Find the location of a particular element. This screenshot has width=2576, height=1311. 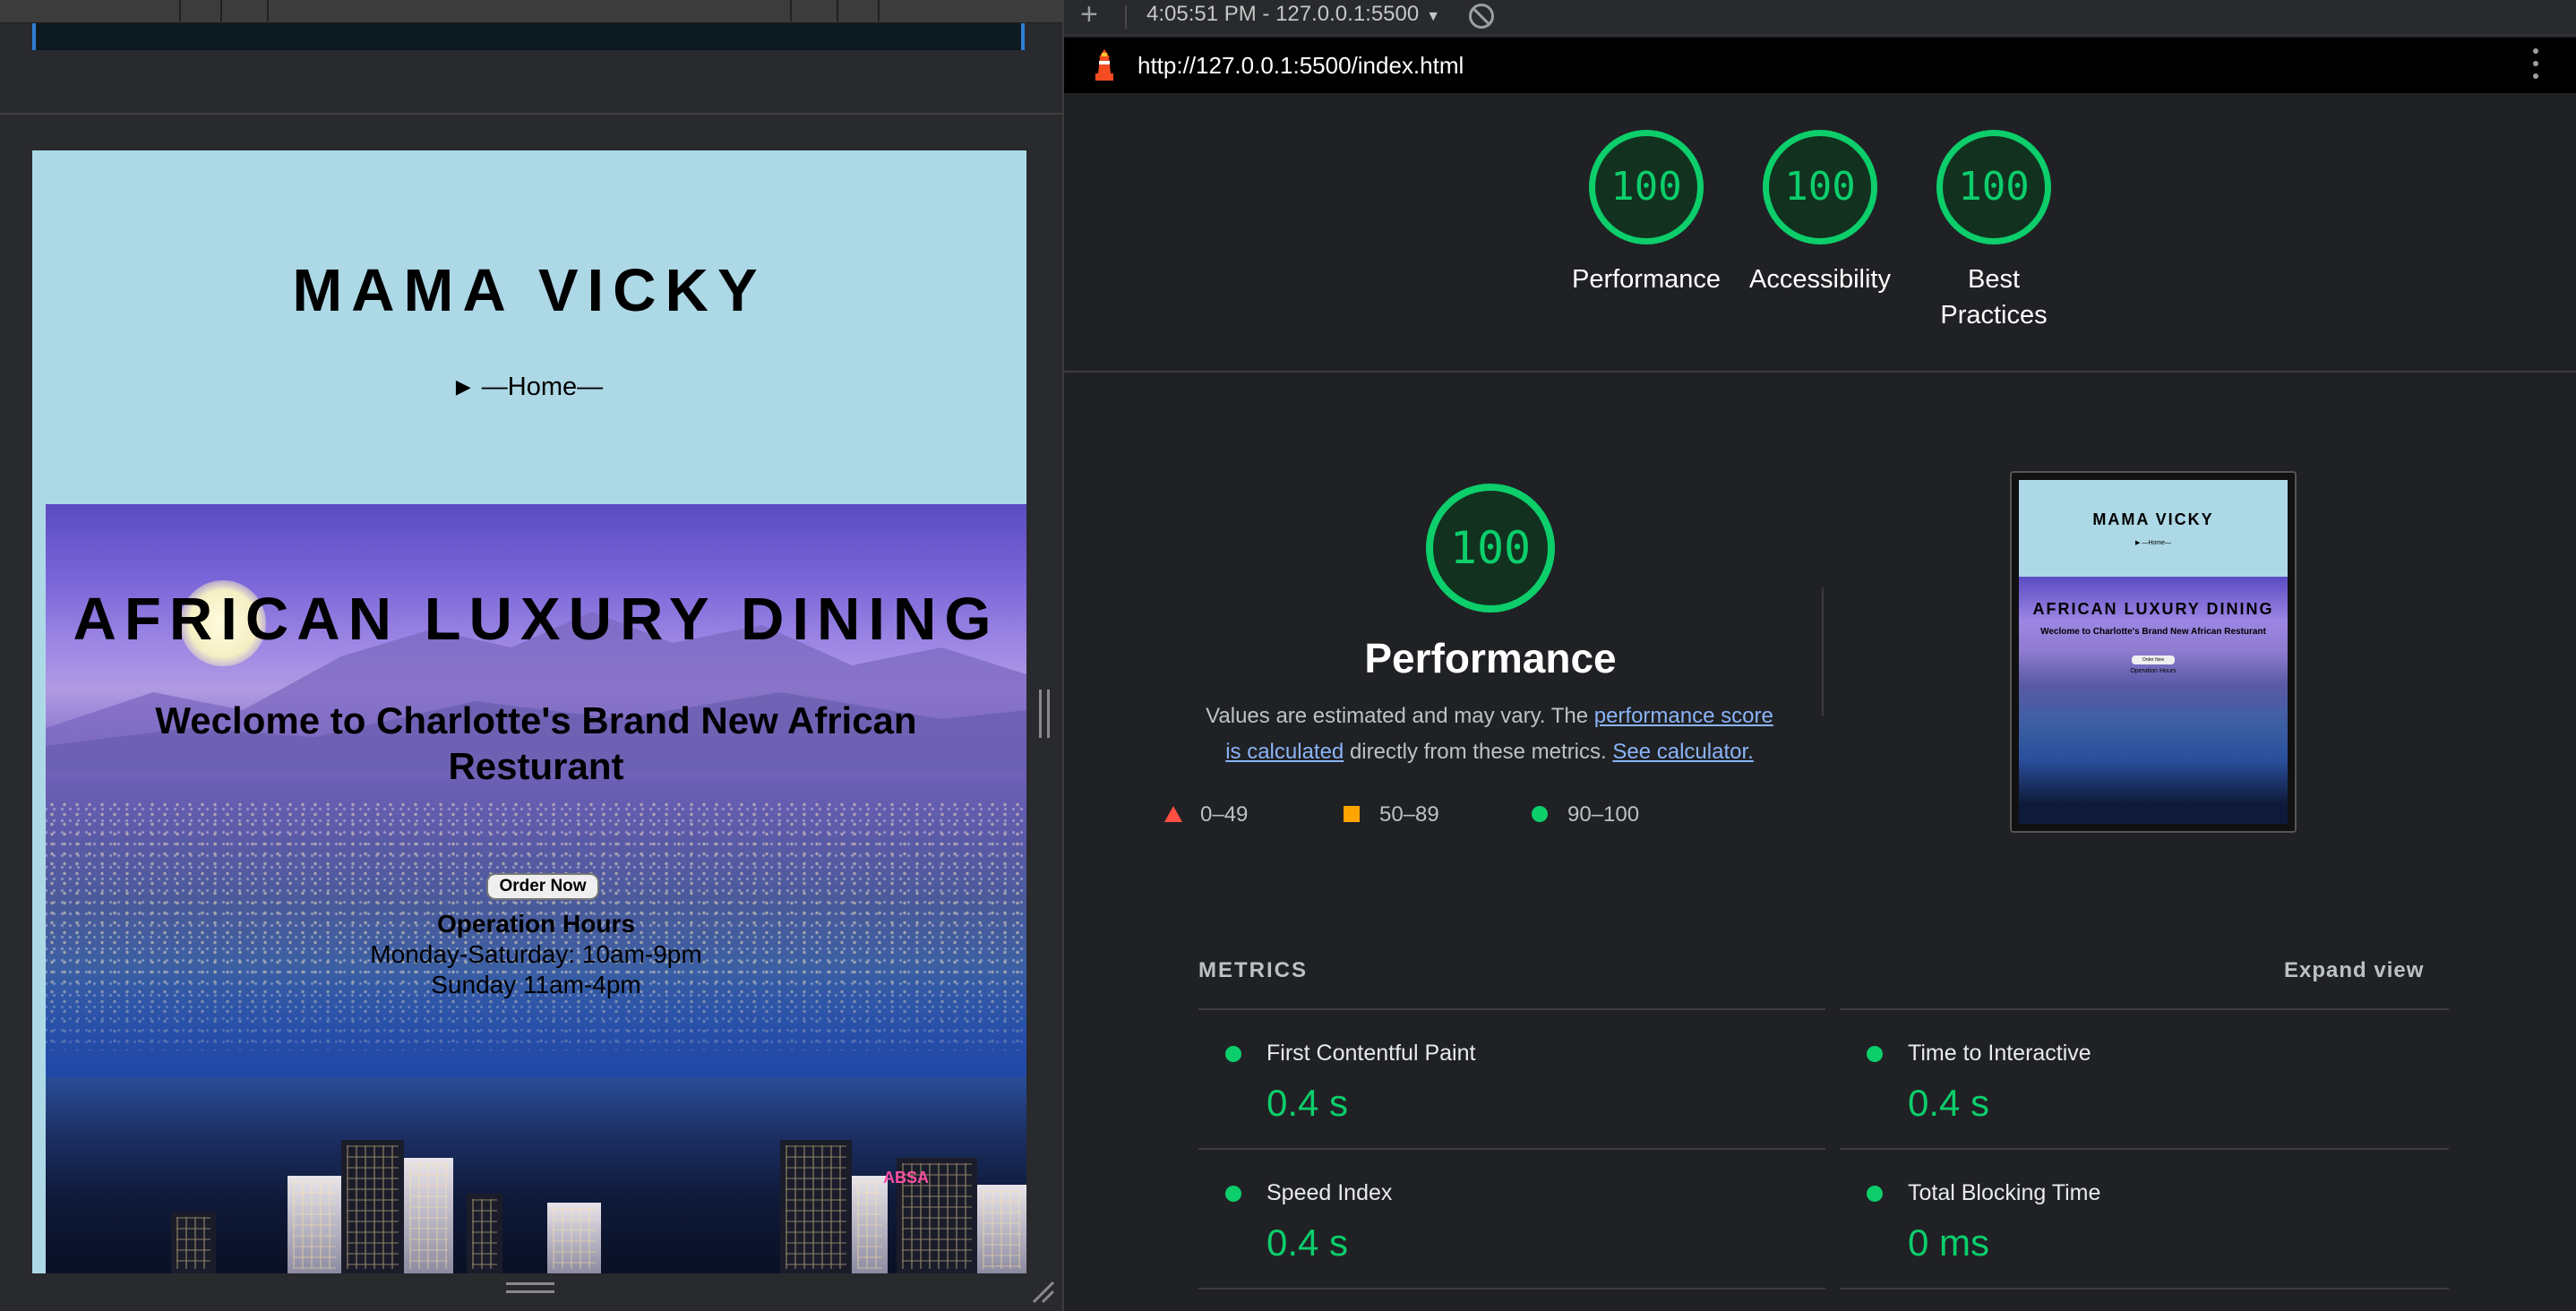

skyline-graphic is located at coordinates (536, 1175).